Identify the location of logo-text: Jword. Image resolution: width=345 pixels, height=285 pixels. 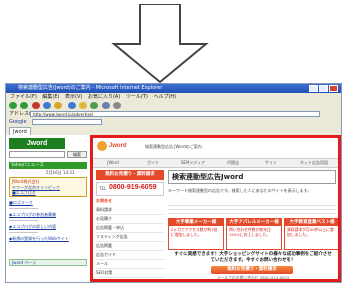
(117, 146).